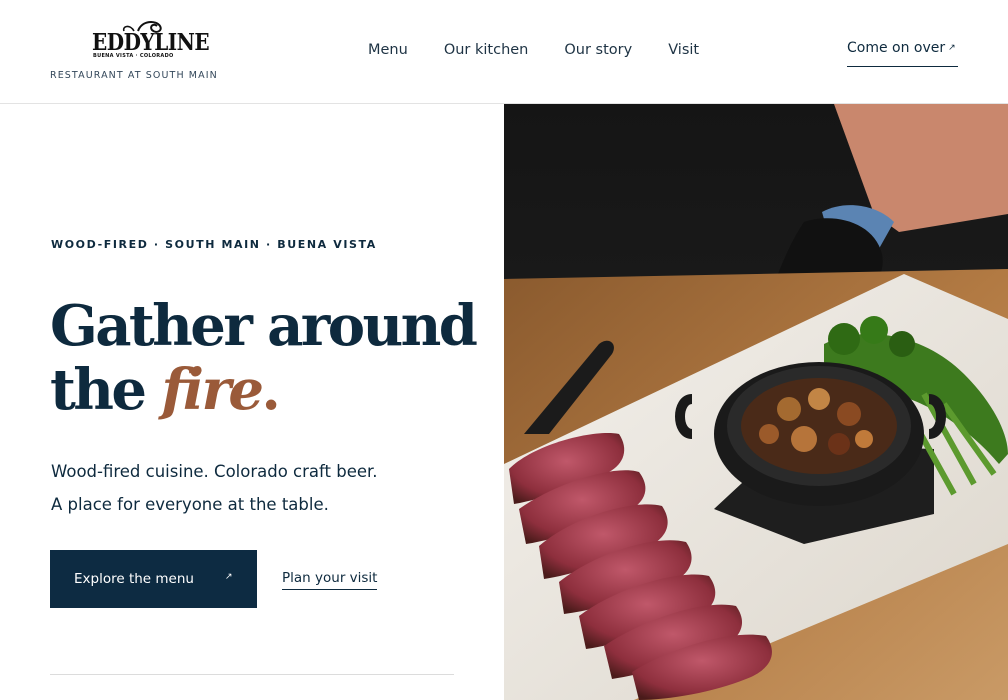 The width and height of the screenshot is (1008, 700). What do you see at coordinates (330, 580) in the screenshot?
I see `plan-visit-link: Plan your visit` at bounding box center [330, 580].